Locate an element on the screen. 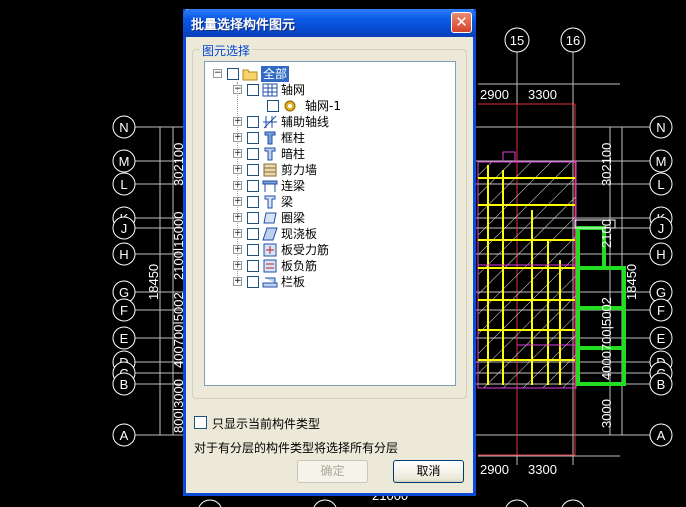 The image size is (686, 507). tree-item-label: 圈梁 is located at coordinates (293, 218).